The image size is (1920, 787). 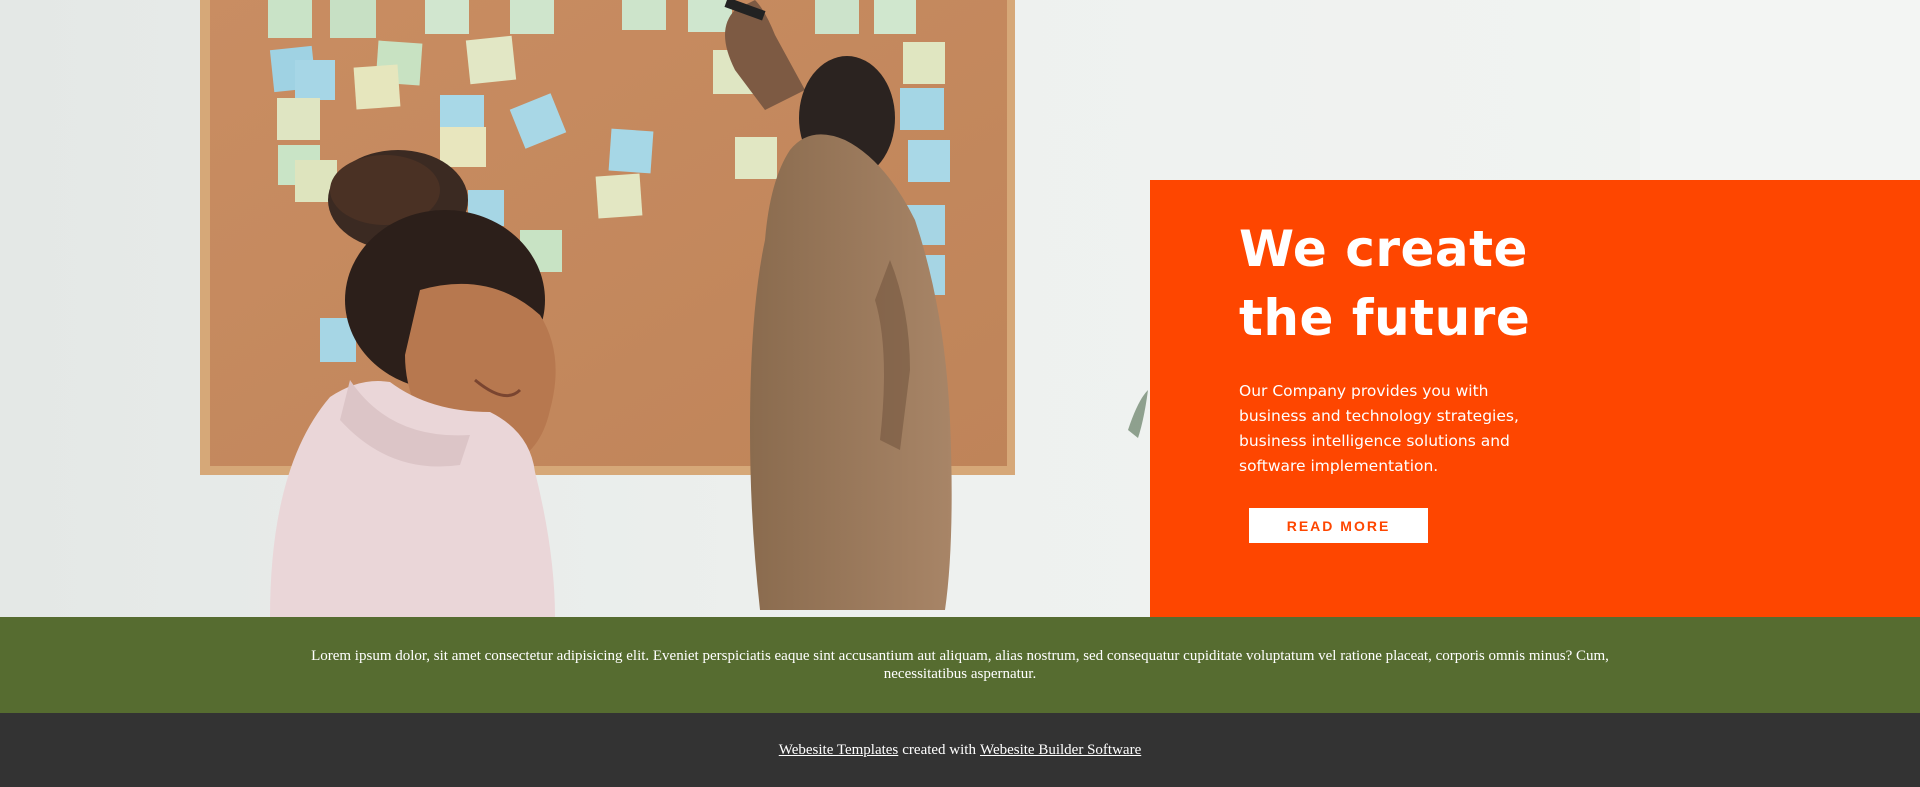 What do you see at coordinates (839, 750) in the screenshot?
I see `footer-link-templates: Webesite Templates` at bounding box center [839, 750].